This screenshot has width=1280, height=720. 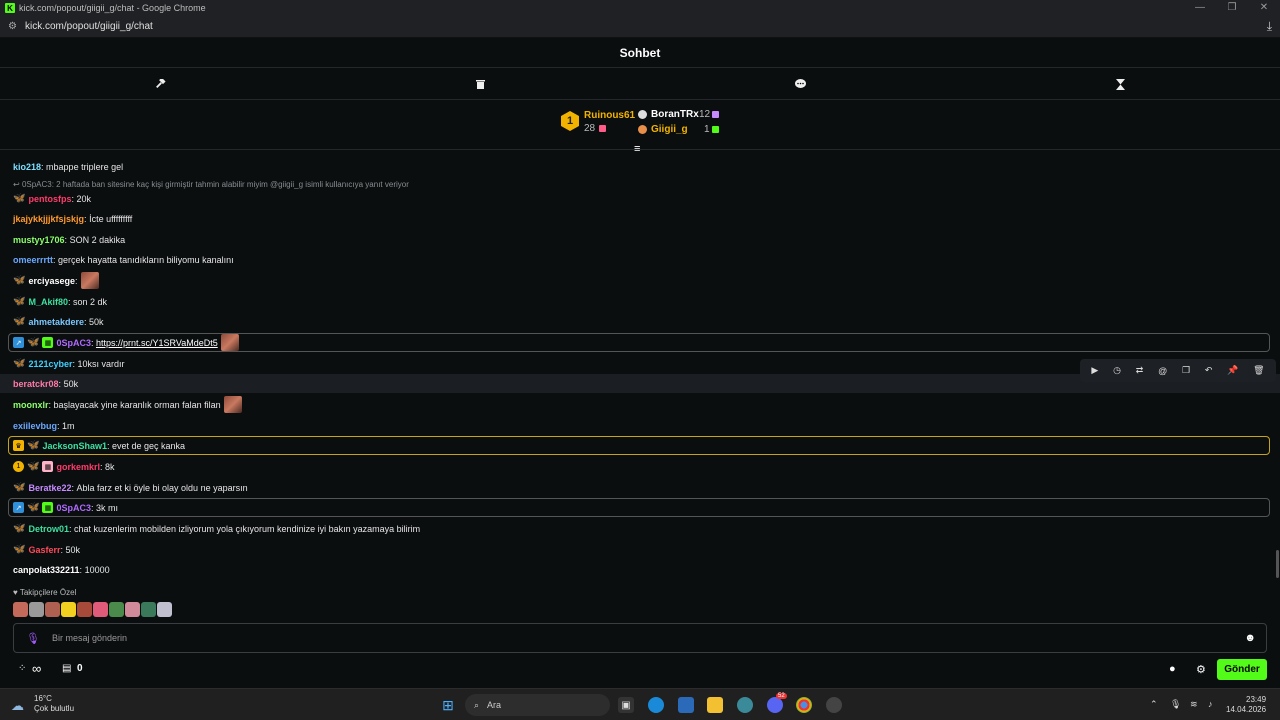 I want to click on chat-message: canpolat332211: 10000, so click(x=639, y=569).